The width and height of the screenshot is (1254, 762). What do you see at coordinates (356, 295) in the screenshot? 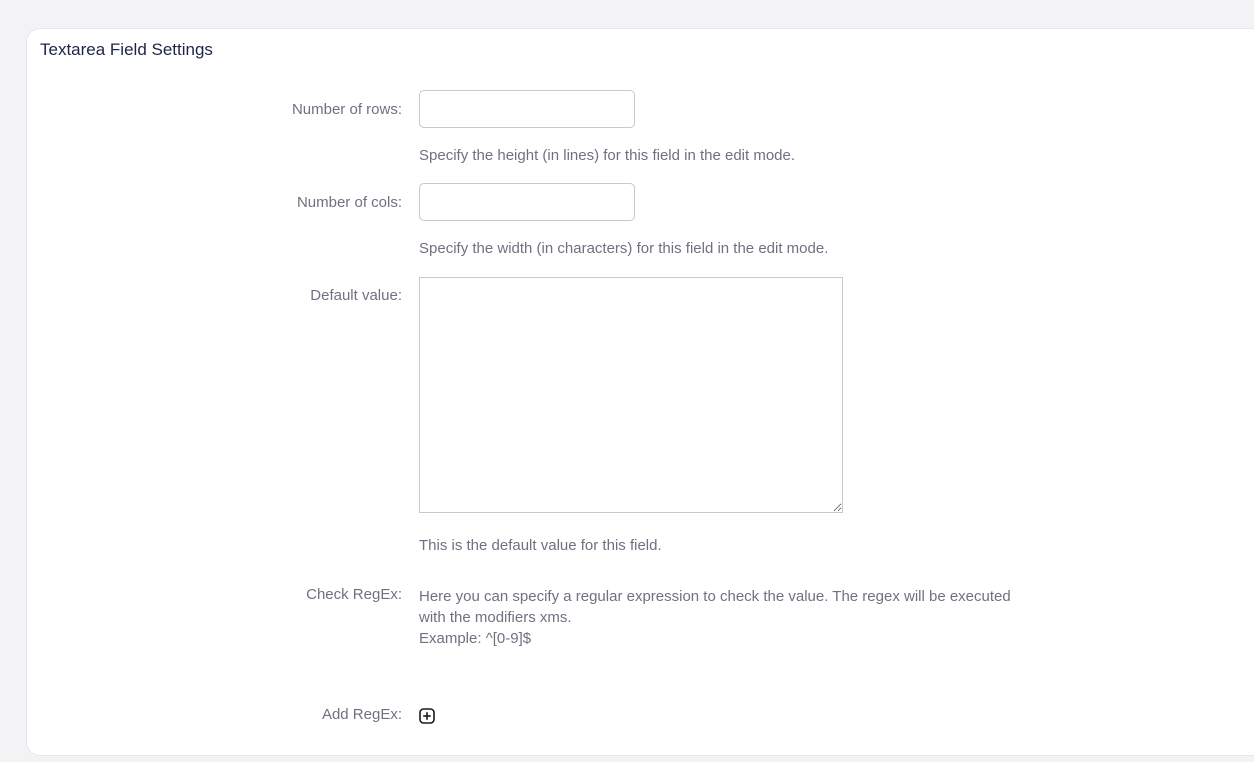
I see `default-value-label: Default value:` at bounding box center [356, 295].